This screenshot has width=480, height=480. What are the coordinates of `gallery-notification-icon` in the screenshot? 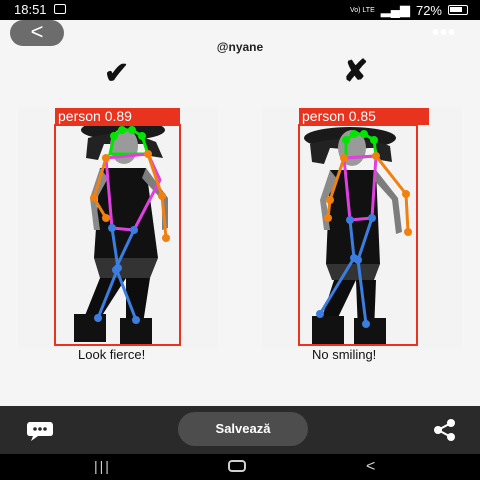 It's located at (60, 9).